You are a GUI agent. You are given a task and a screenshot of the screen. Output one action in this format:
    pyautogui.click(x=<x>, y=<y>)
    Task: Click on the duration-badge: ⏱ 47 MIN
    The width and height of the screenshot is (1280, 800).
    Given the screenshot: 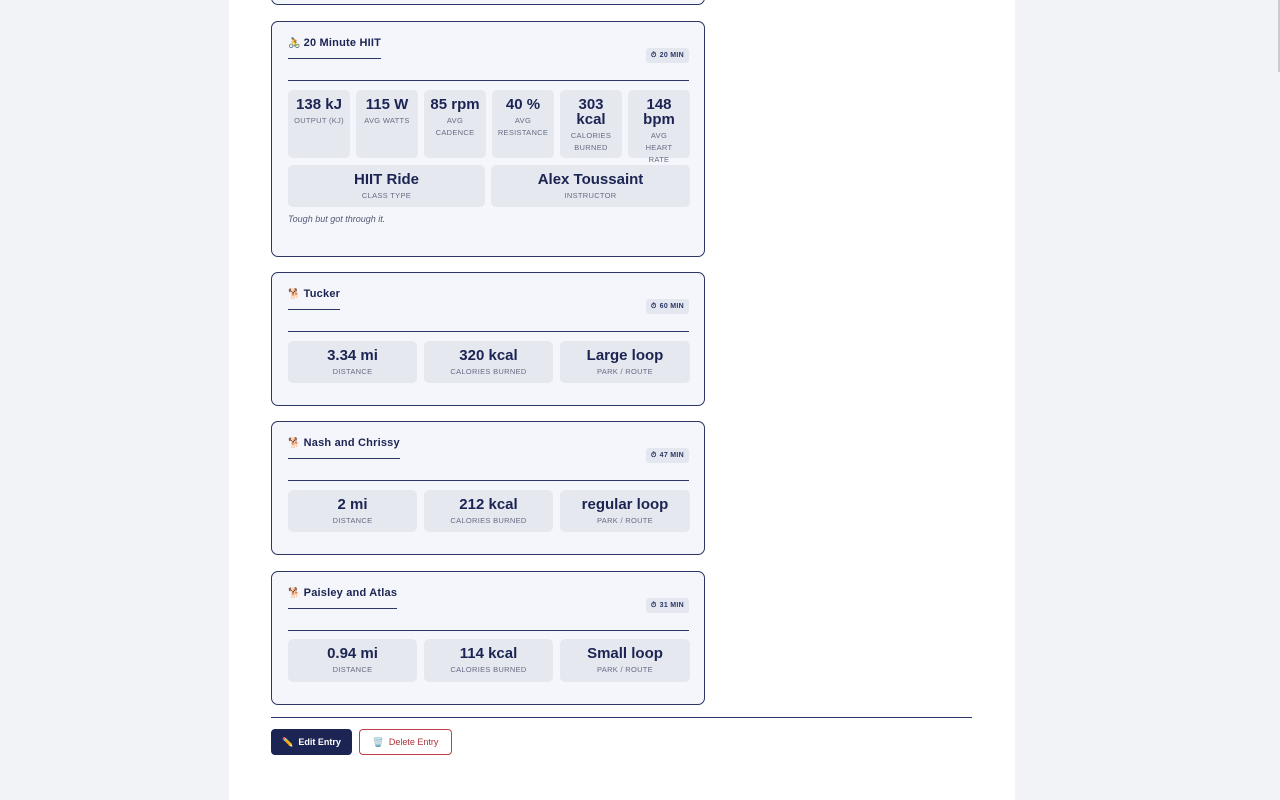 What is the action you would take?
    pyautogui.click(x=667, y=455)
    